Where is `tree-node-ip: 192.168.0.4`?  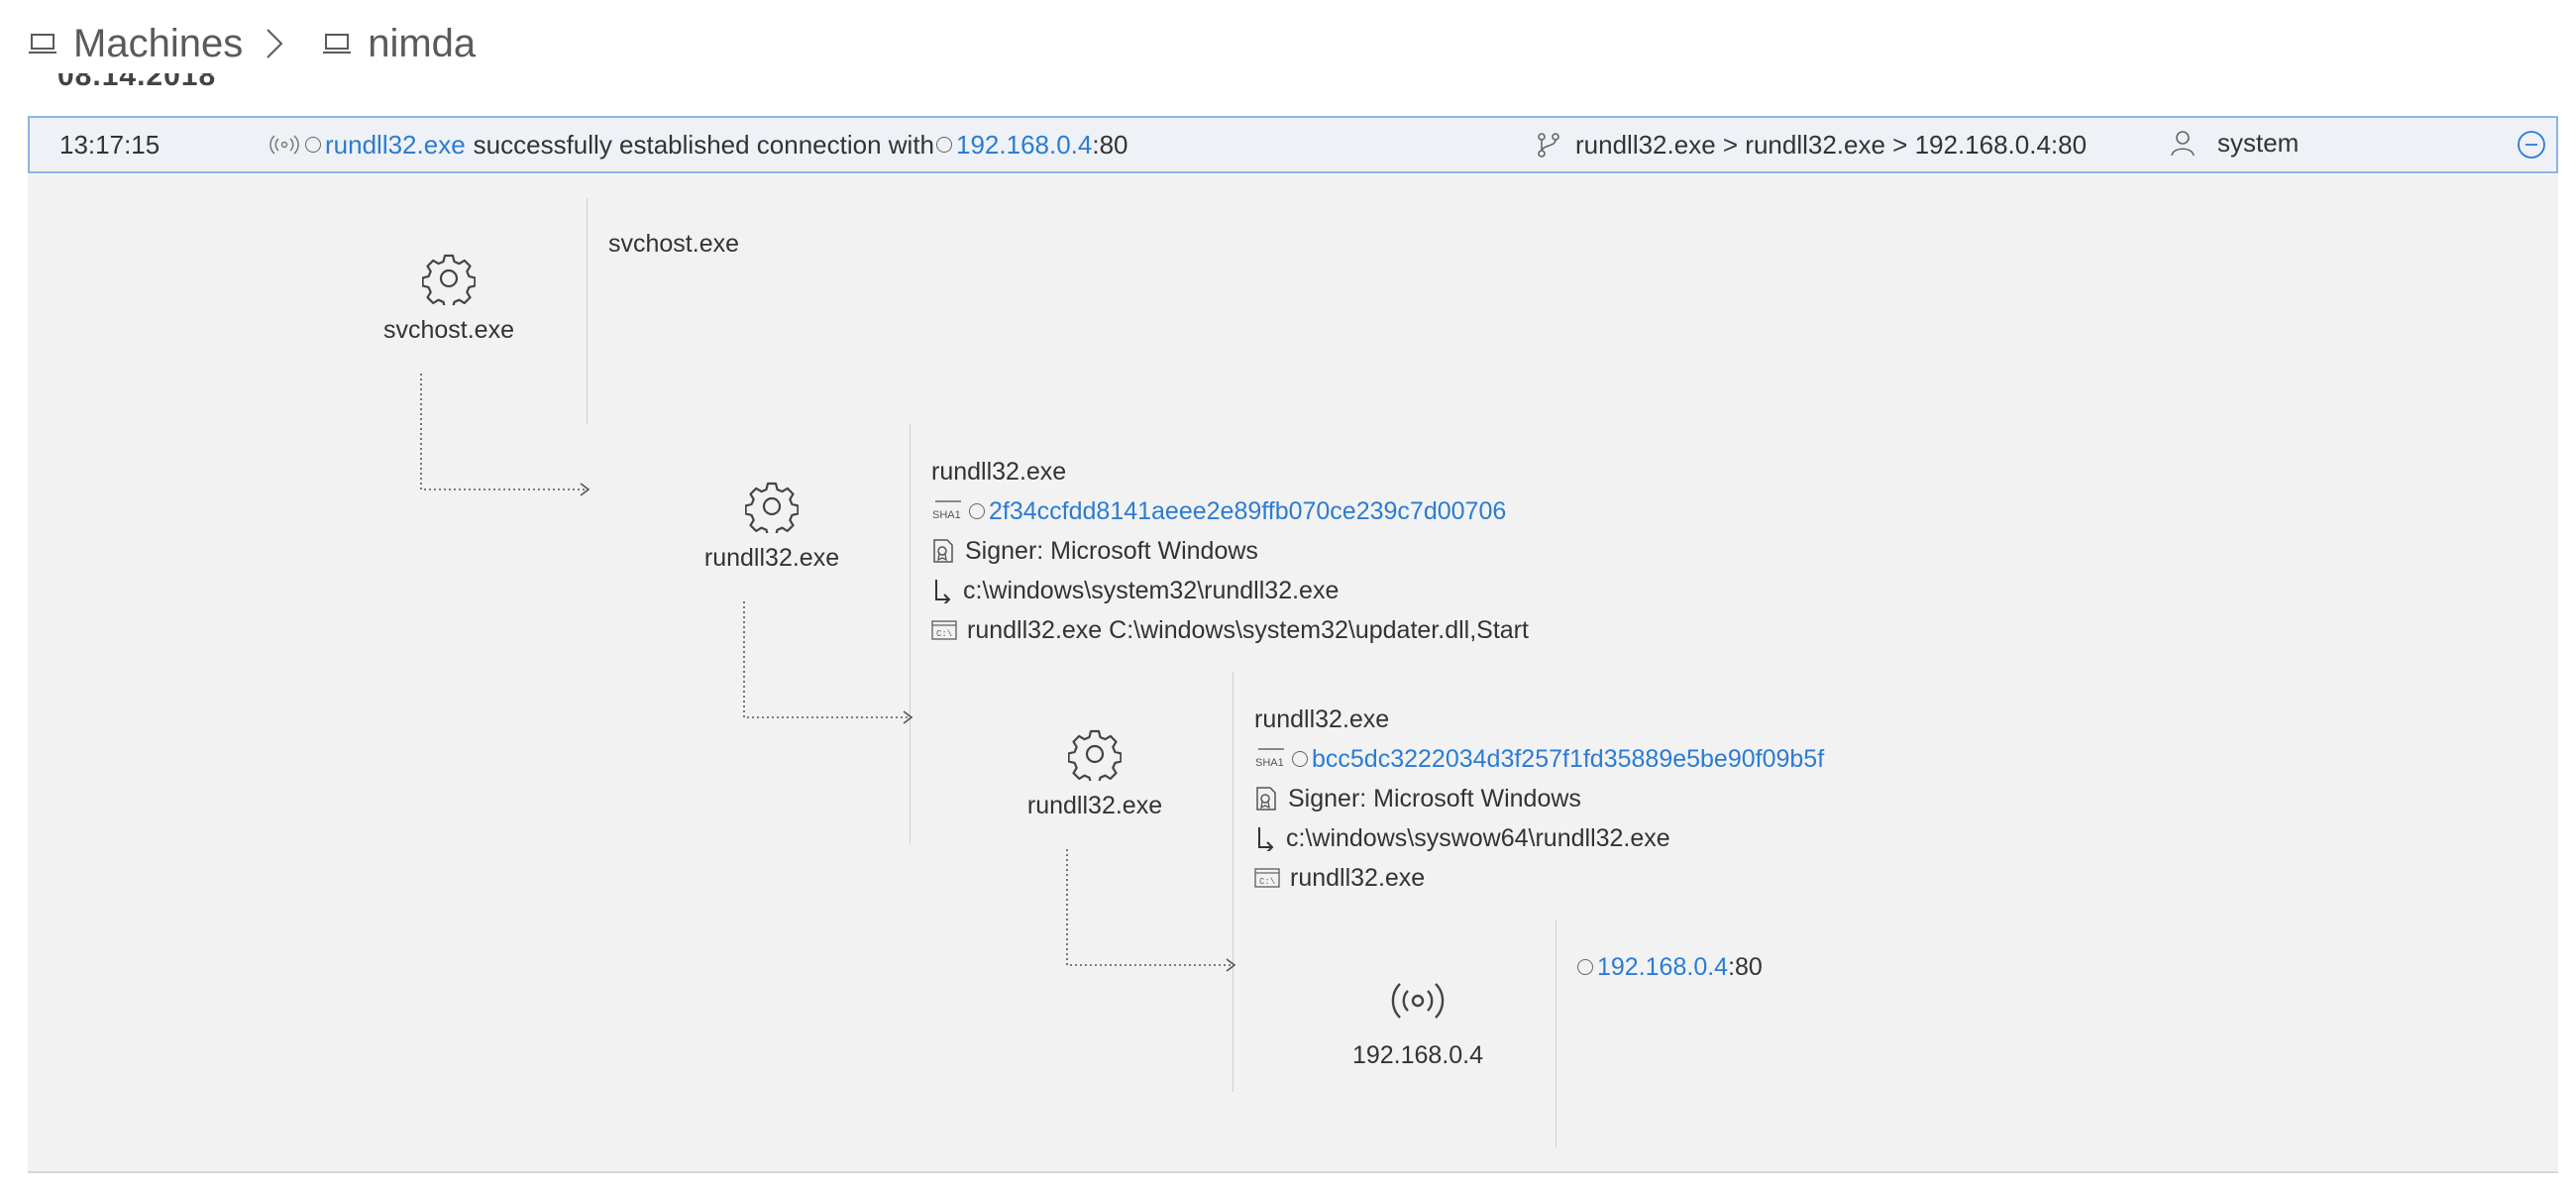 tree-node-ip: 192.168.0.4 is located at coordinates (1418, 1024).